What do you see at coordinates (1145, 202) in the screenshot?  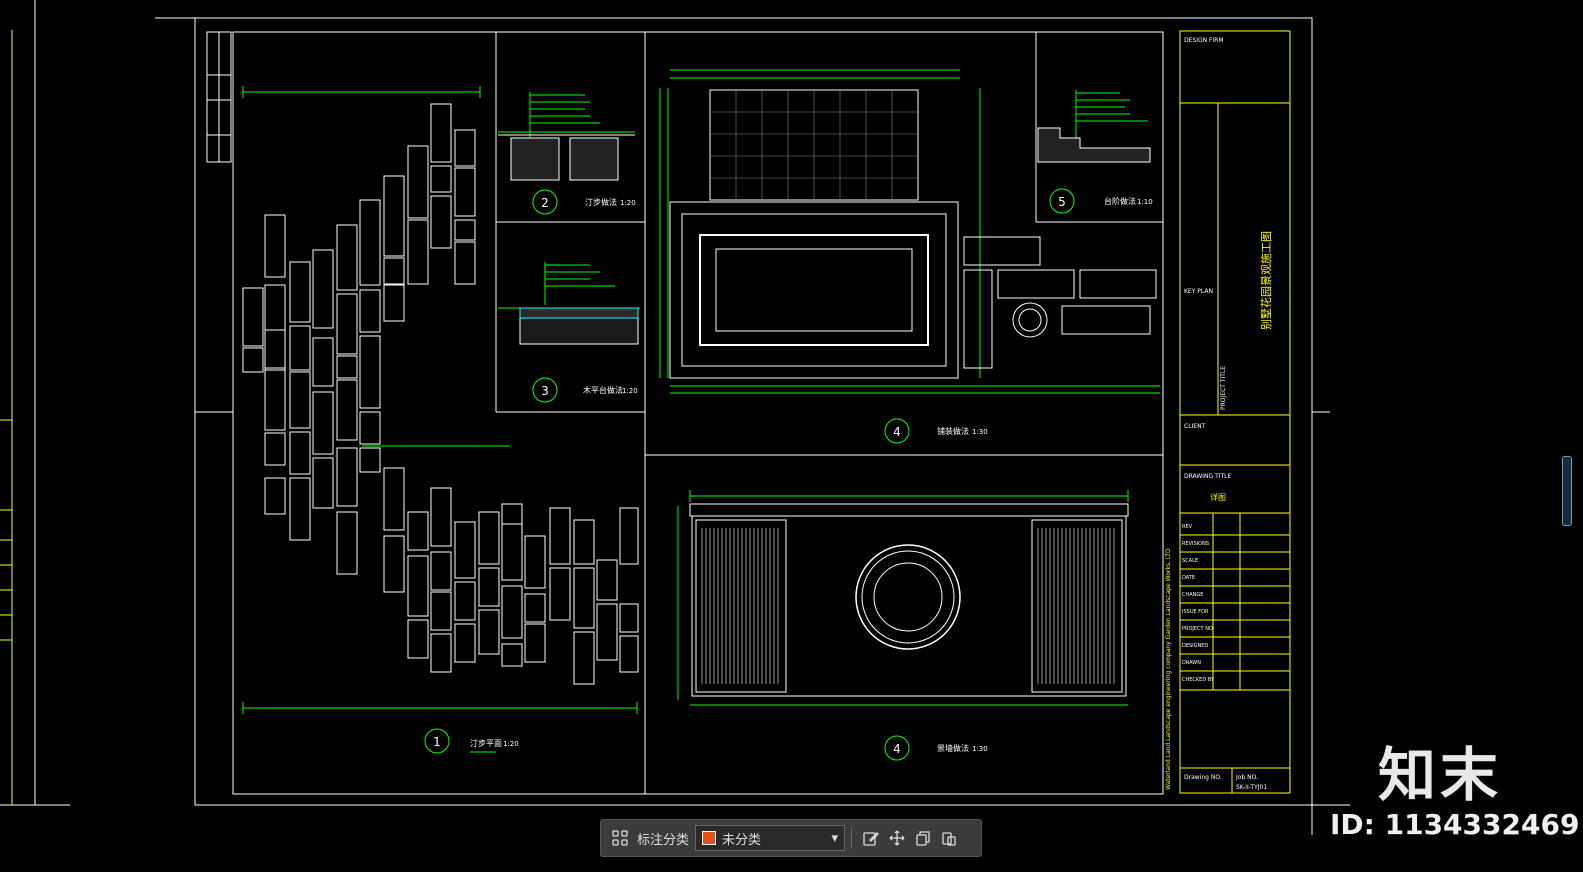 I see `view-5-scale: 1:10` at bounding box center [1145, 202].